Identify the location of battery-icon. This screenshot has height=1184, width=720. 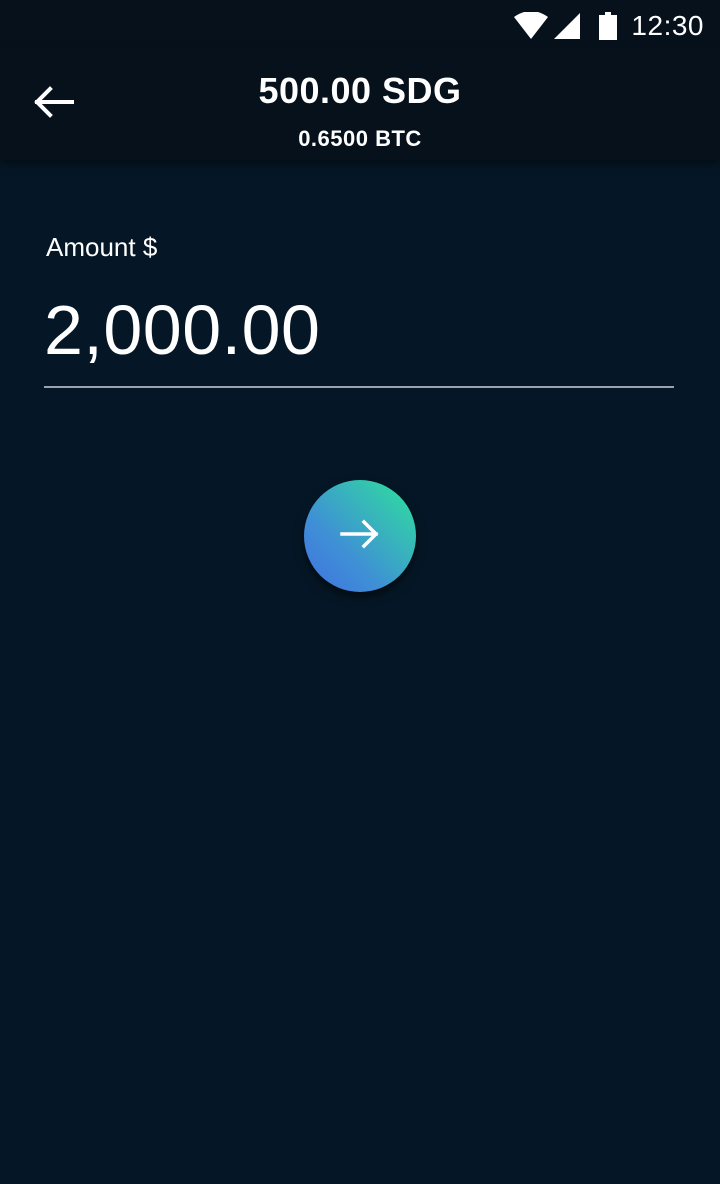
(608, 26).